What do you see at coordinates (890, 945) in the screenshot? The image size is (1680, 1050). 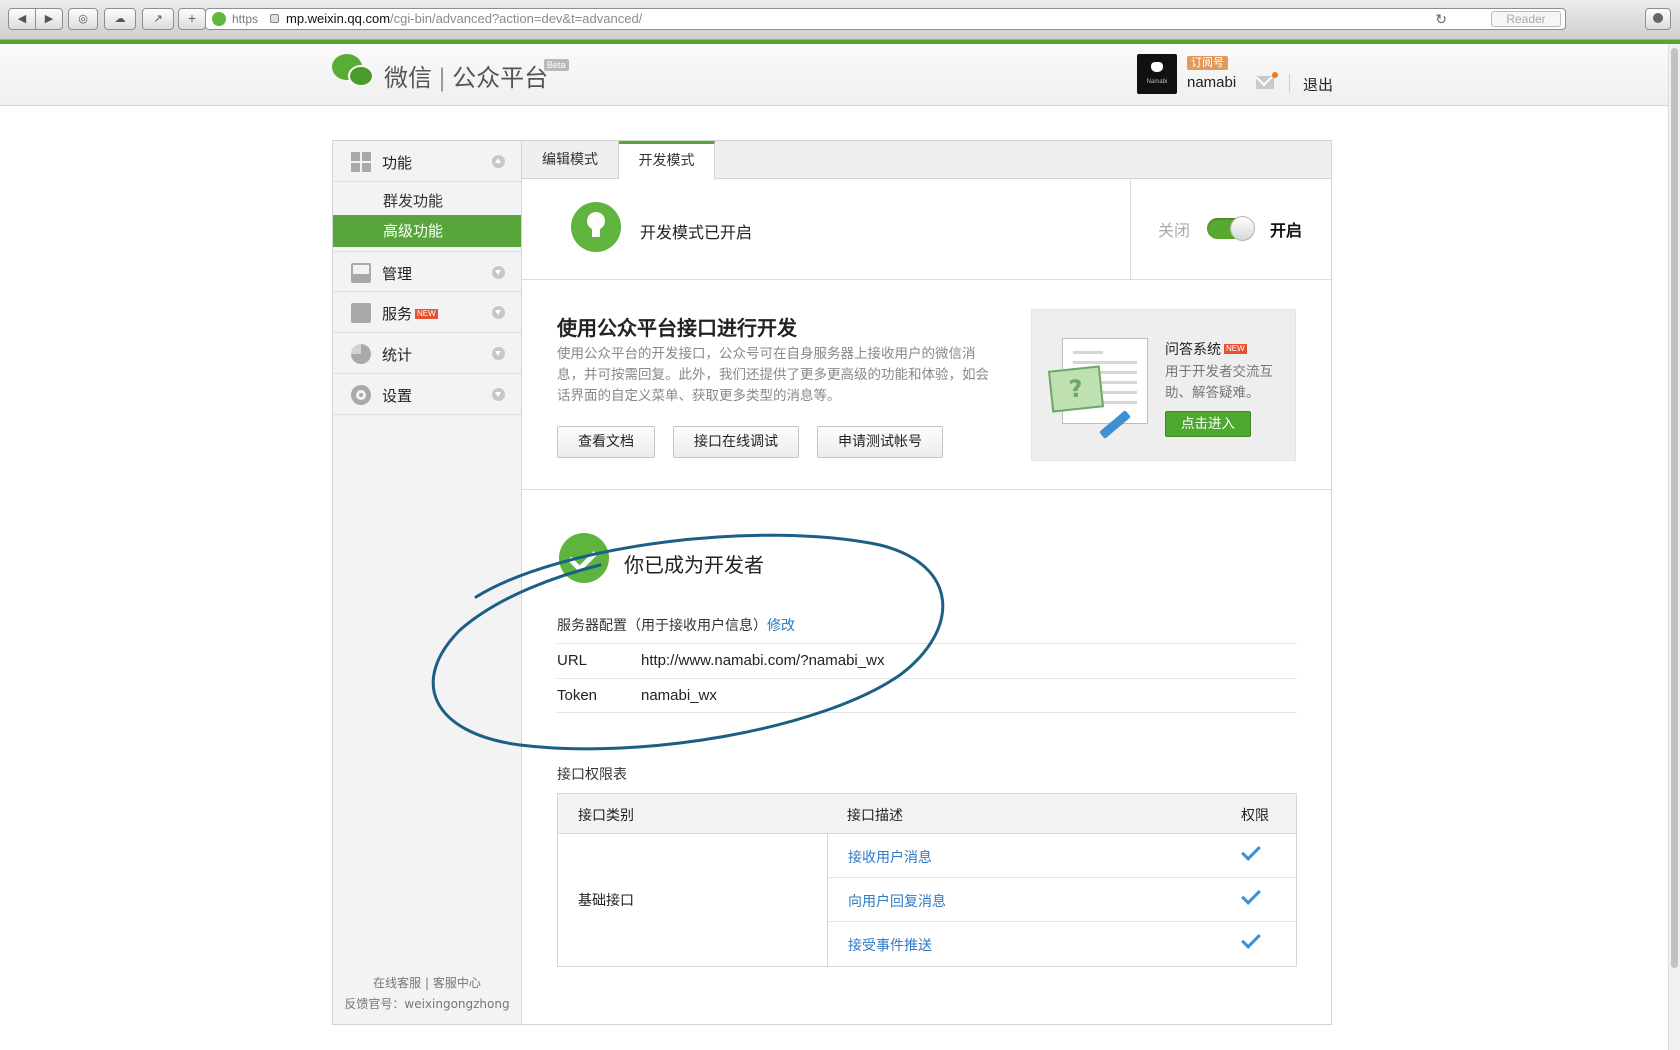 I see `api-link: 接受事件推送` at bounding box center [890, 945].